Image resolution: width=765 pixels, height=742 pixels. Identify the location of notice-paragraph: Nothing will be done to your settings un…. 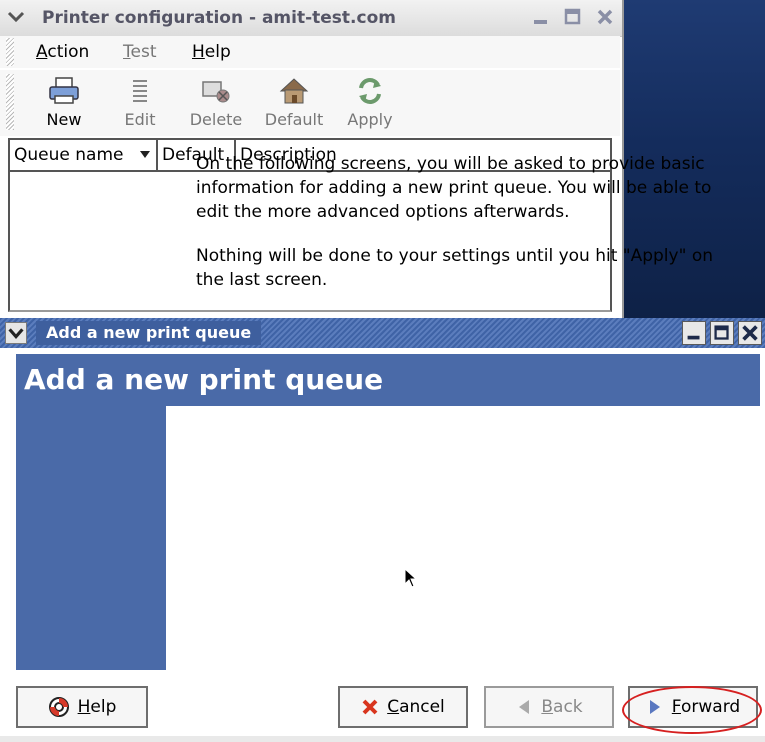
(454, 268).